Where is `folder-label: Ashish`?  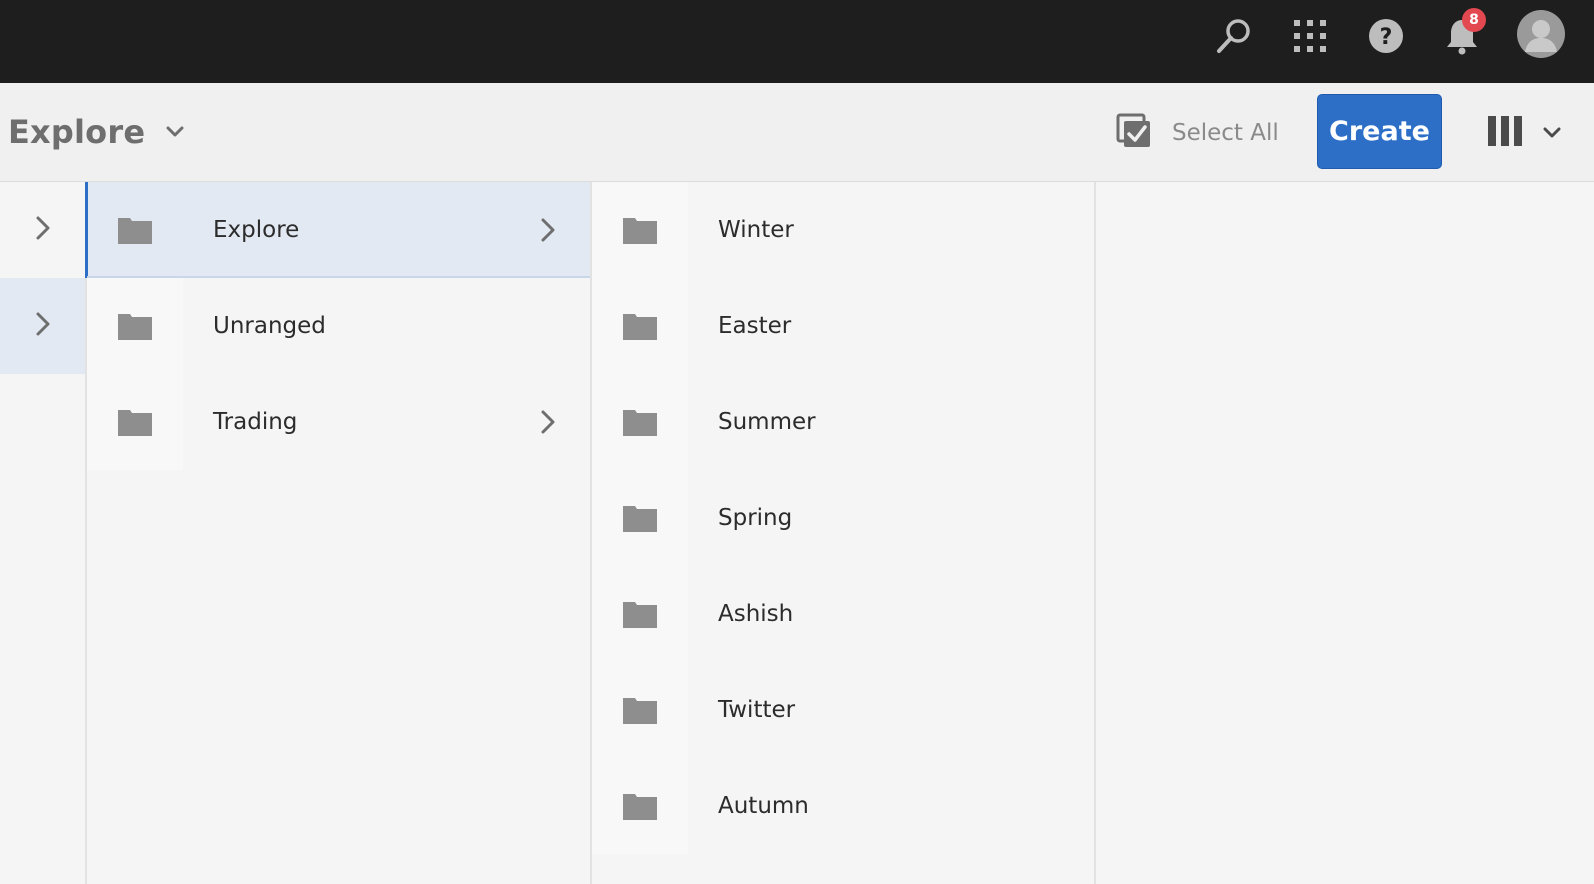
folder-label: Ashish is located at coordinates (756, 614).